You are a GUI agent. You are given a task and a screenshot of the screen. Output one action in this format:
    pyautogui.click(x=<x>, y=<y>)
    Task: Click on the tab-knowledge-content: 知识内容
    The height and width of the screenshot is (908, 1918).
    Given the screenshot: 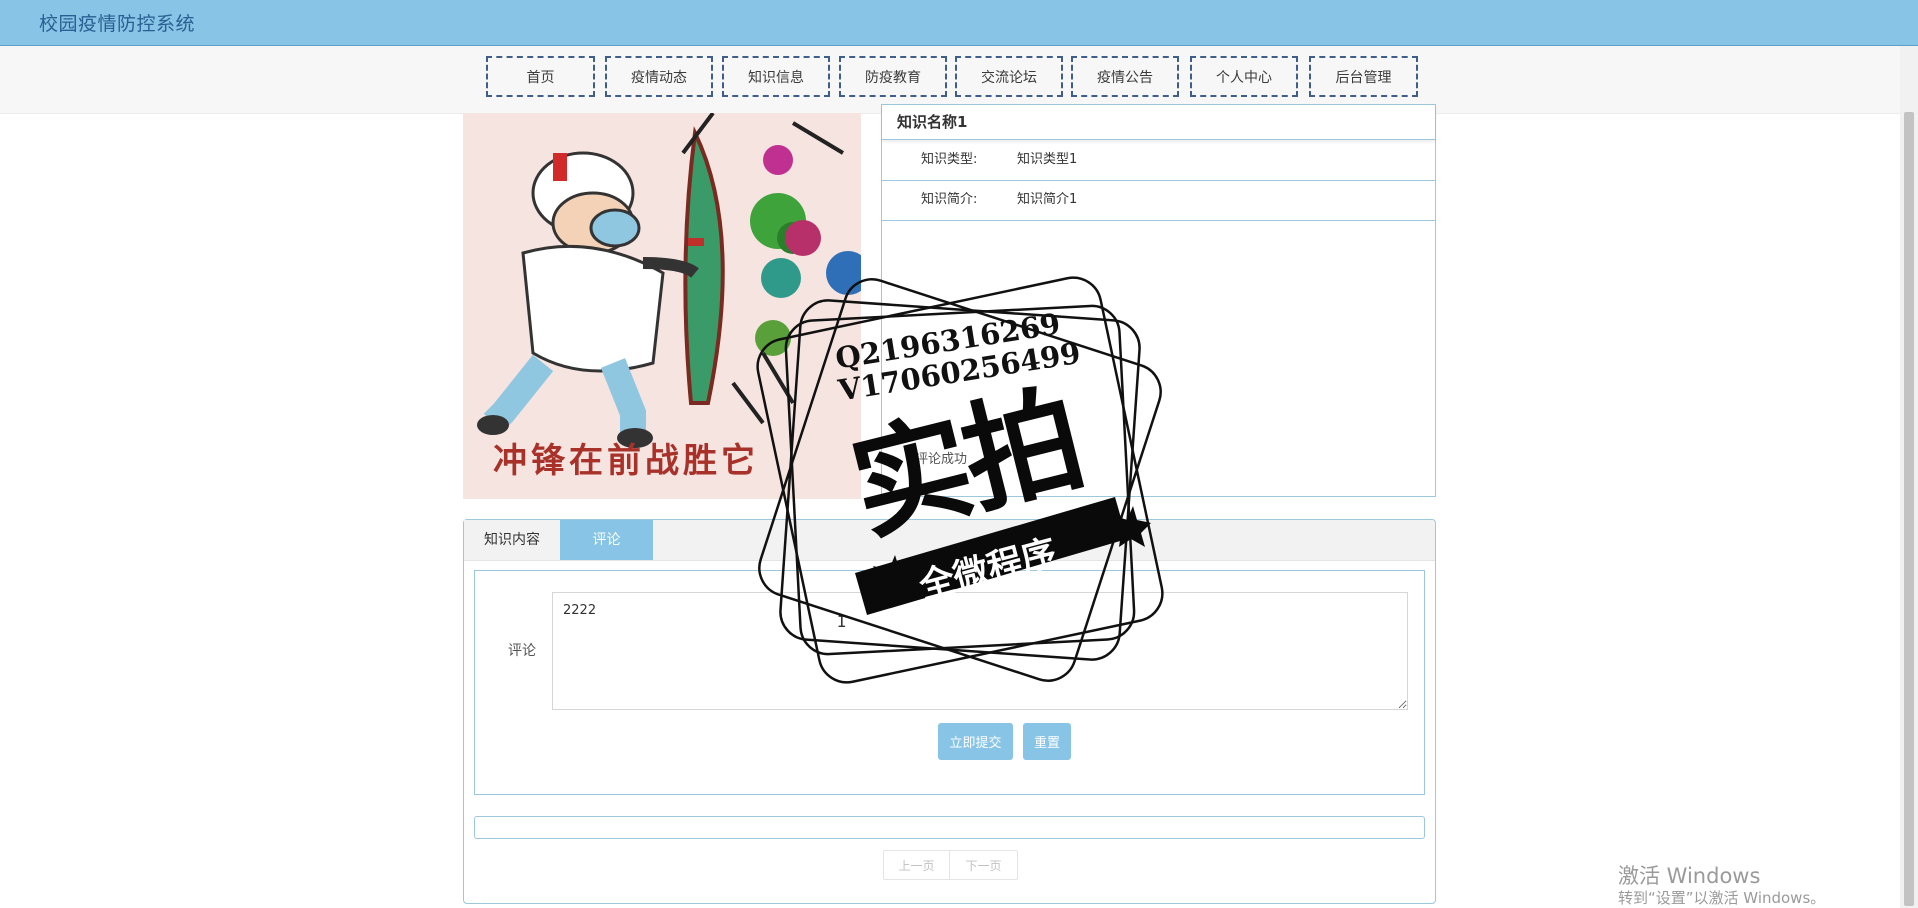 What is the action you would take?
    pyautogui.click(x=512, y=540)
    